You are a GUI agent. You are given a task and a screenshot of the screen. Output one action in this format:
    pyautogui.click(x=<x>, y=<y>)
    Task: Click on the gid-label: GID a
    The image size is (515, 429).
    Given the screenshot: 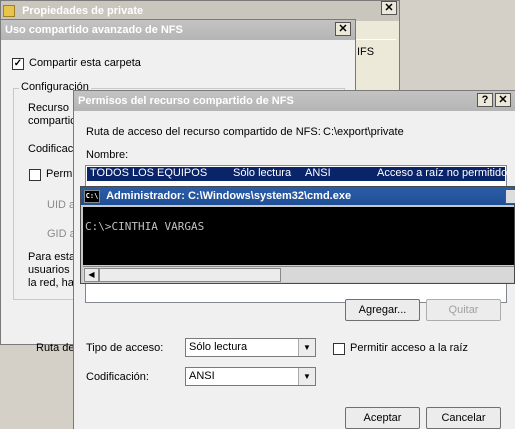 What is the action you would take?
    pyautogui.click(x=61, y=234)
    